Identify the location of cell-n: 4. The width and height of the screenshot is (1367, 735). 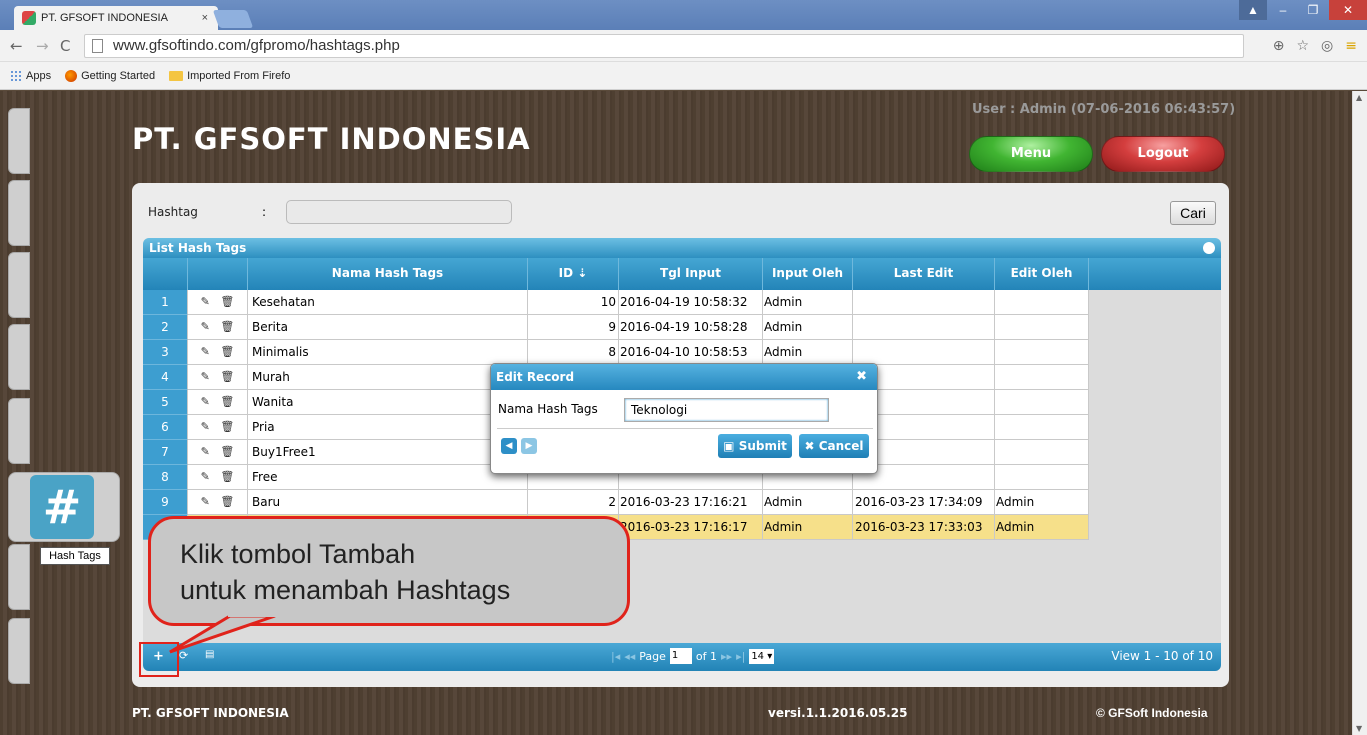
(165, 377).